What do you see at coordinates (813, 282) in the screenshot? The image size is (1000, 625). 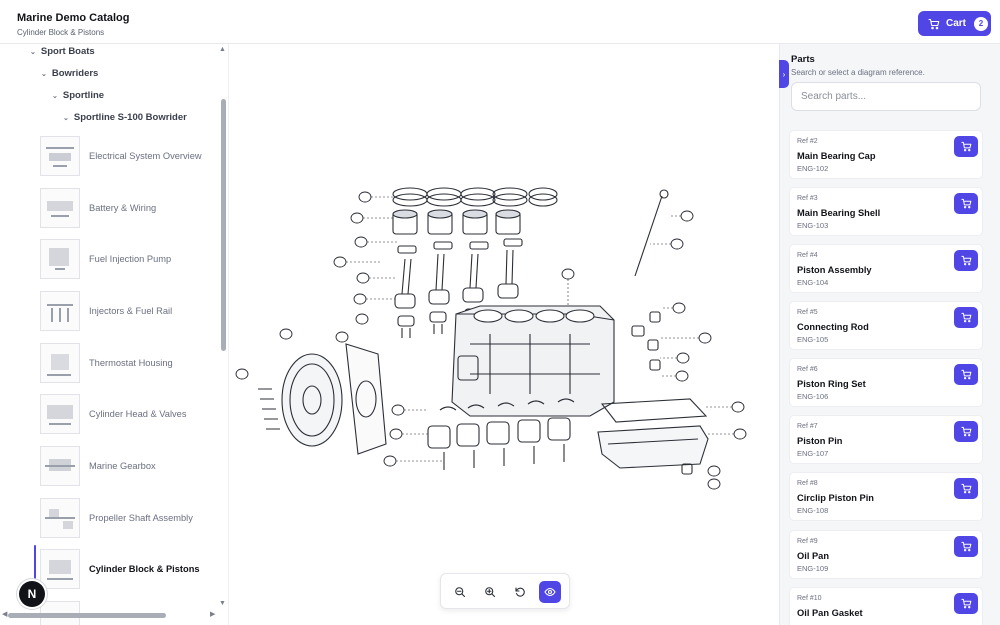 I see `part-number: ENG-104` at bounding box center [813, 282].